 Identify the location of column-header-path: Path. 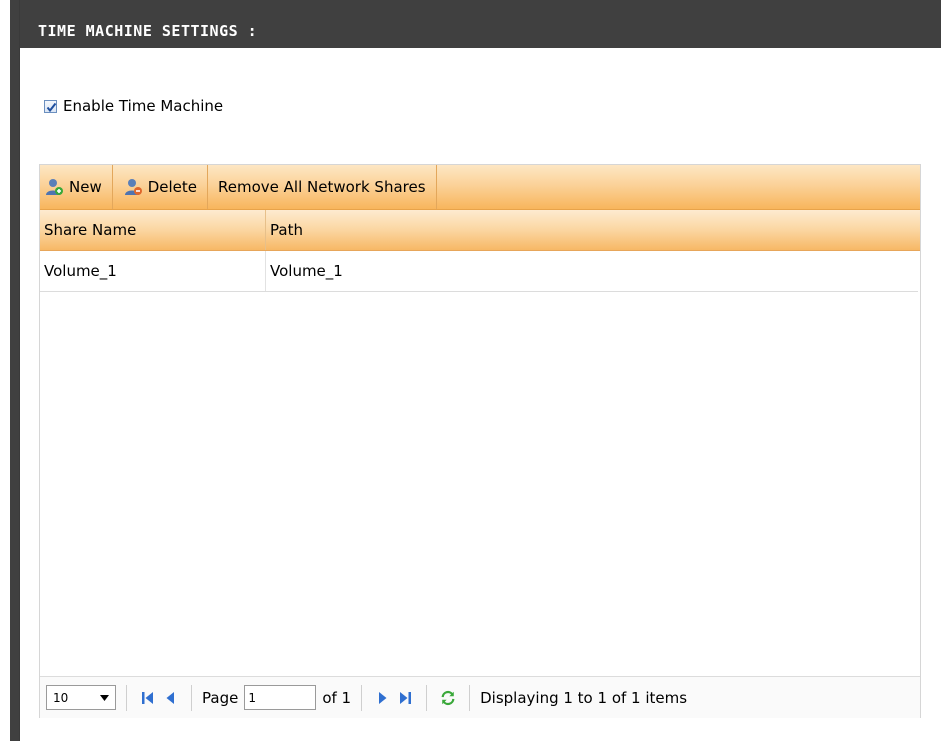
(592, 230).